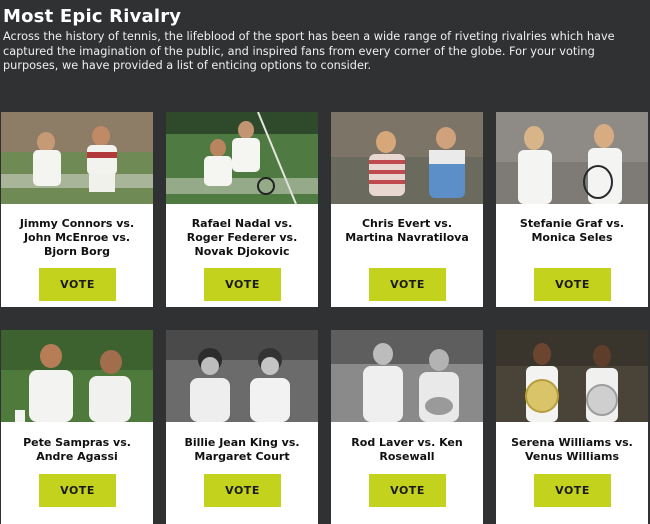  I want to click on rivalry-names: Stefanie Graf vs. Monica Seles, so click(572, 231).